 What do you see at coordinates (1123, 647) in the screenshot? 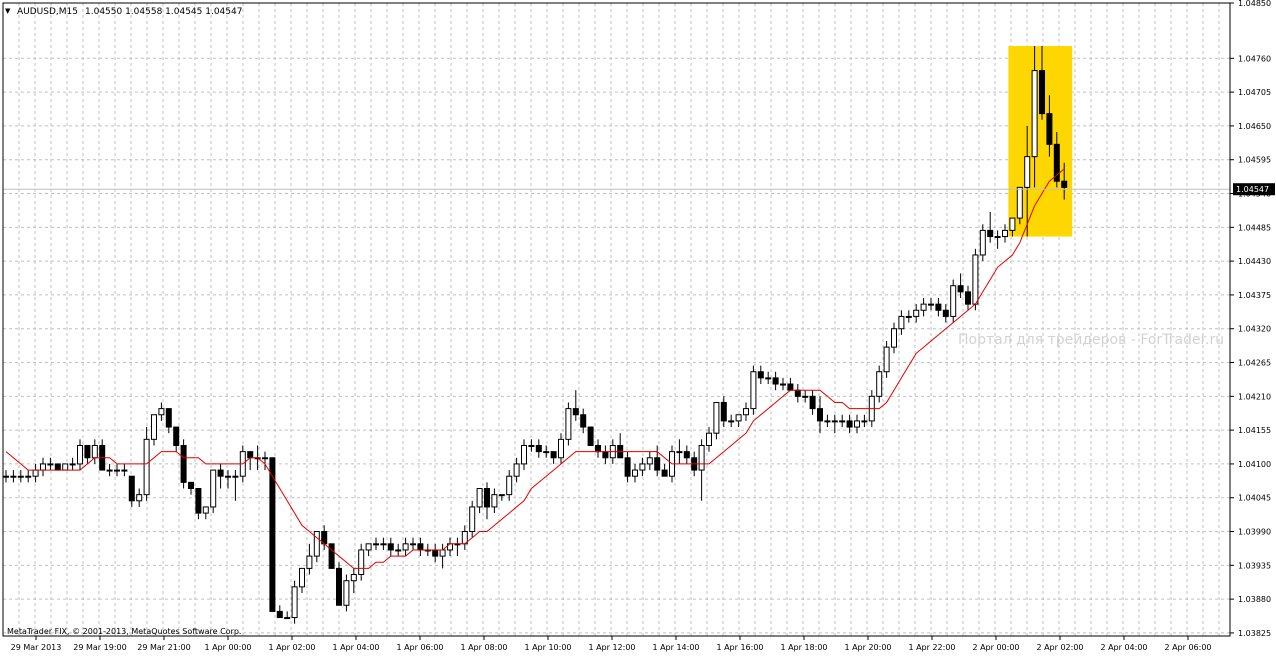
I see `time-tick-label: 2 Apr 04:00` at bounding box center [1123, 647].